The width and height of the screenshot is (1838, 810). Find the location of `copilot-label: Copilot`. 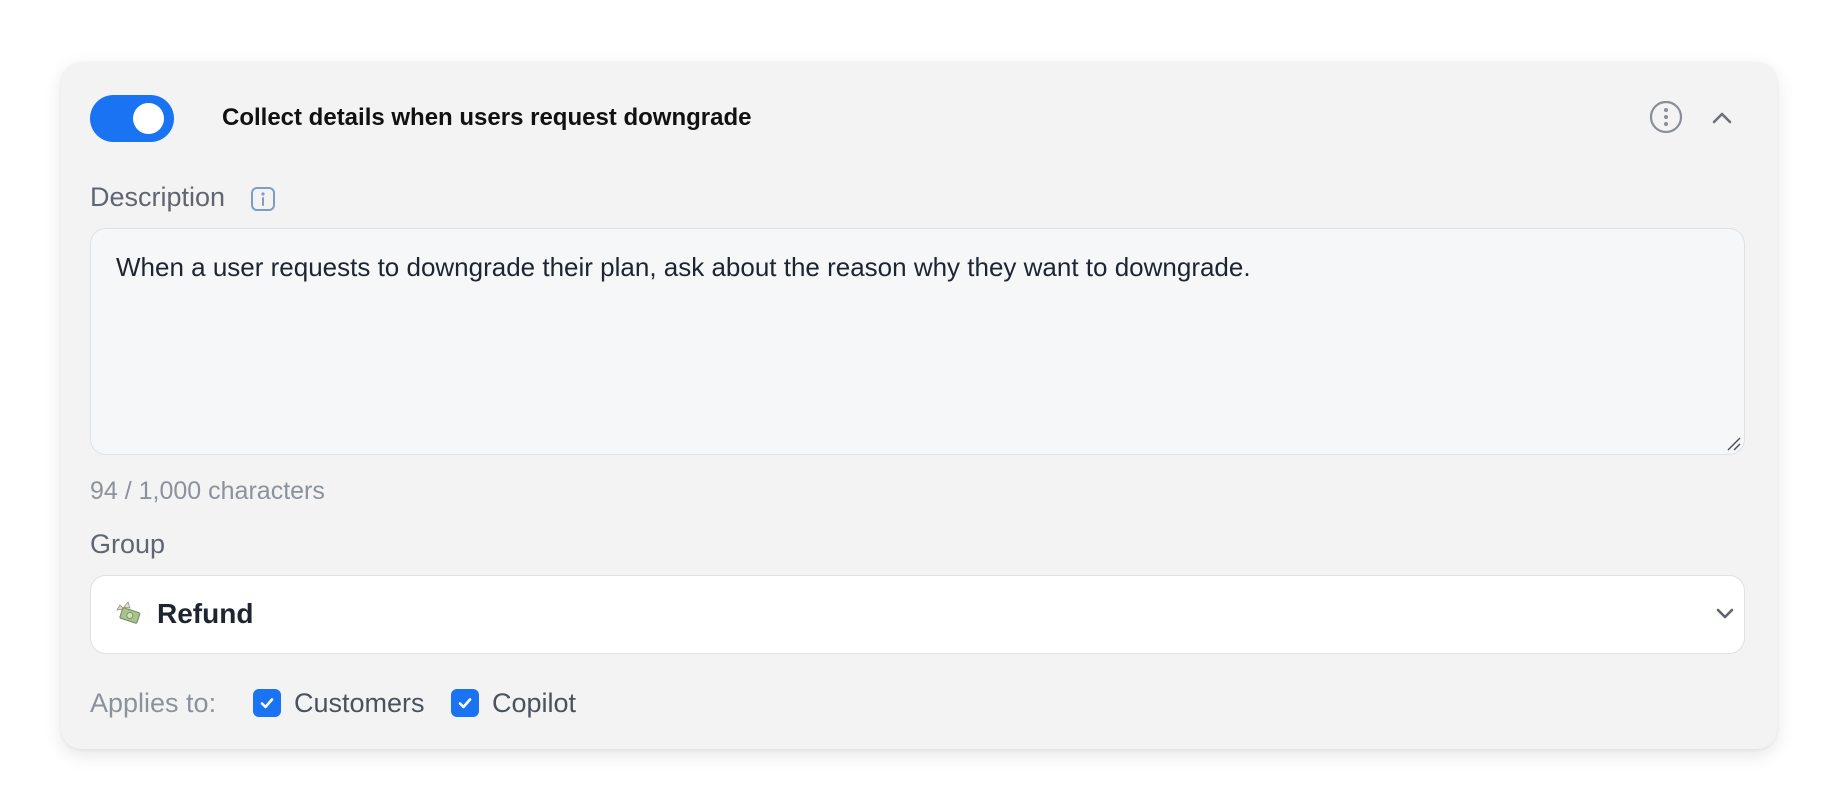

copilot-label: Copilot is located at coordinates (534, 702).